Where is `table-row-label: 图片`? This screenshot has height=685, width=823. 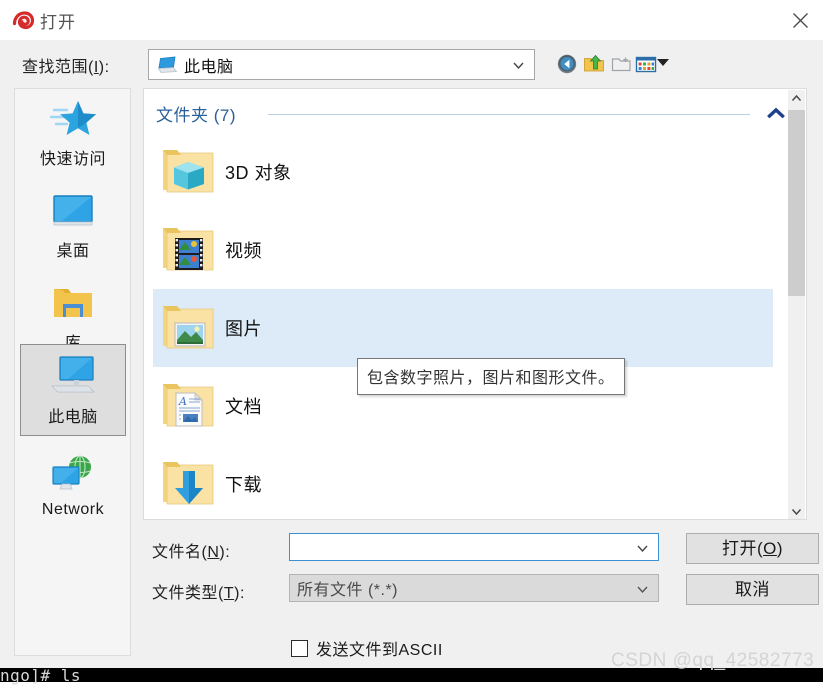 table-row-label: 图片 is located at coordinates (243, 329).